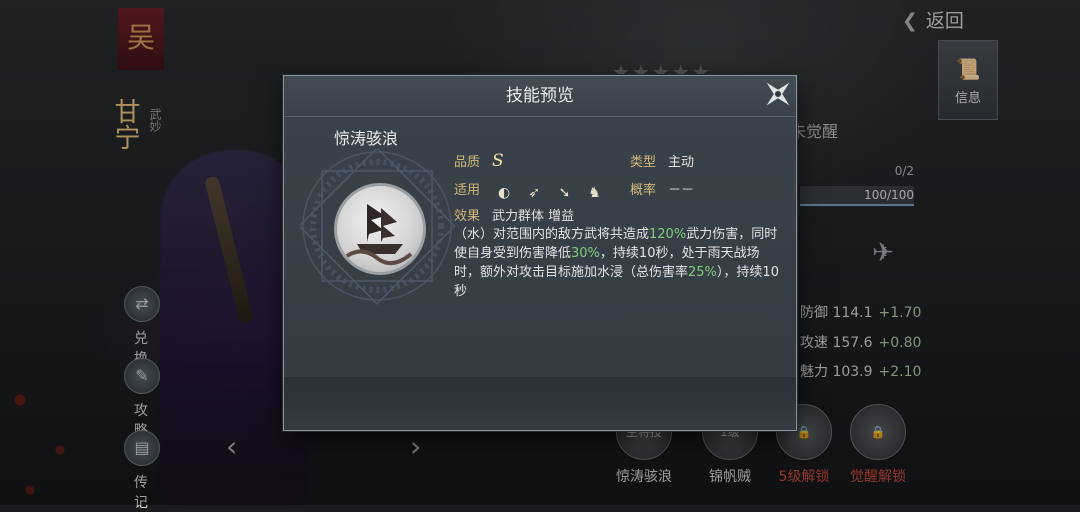 This screenshot has height=512, width=1080. Describe the element at coordinates (594, 193) in the screenshot. I see `cavalry-unit-icon: ♞` at that location.